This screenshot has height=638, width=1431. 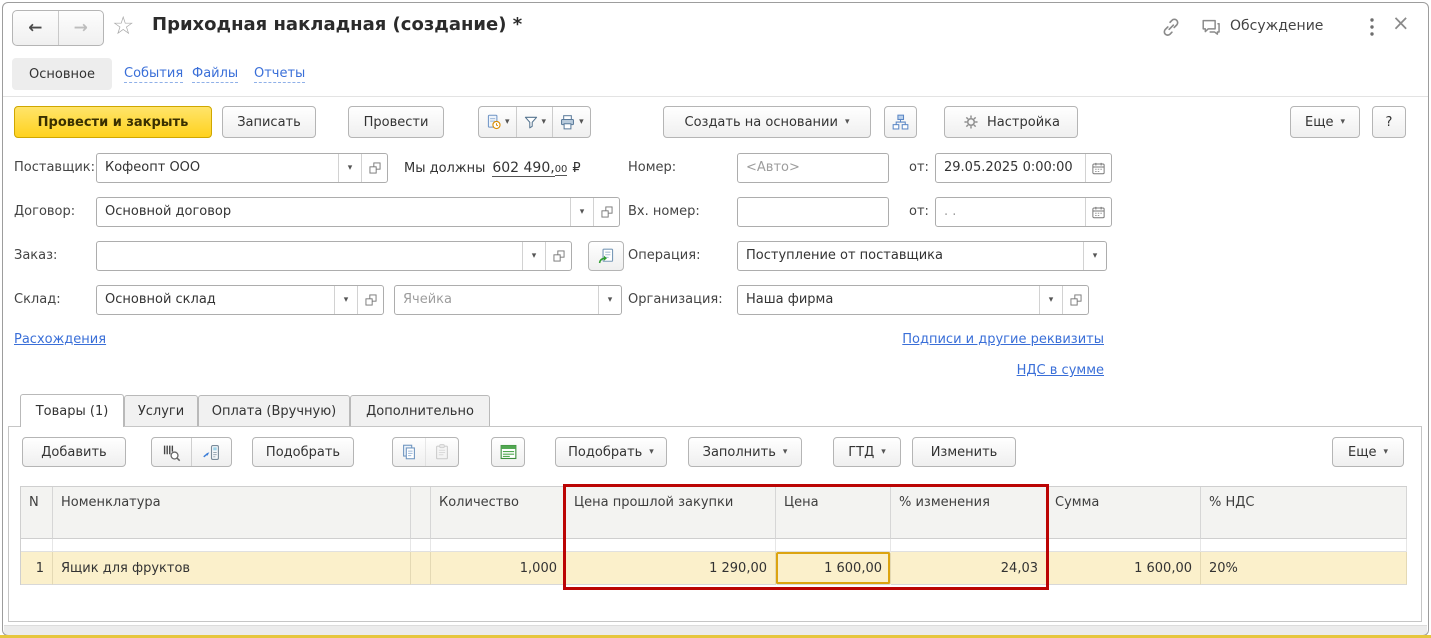 I want to click on debt-info: Мы должны 602 490, 00 ₽, so click(x=492, y=168).